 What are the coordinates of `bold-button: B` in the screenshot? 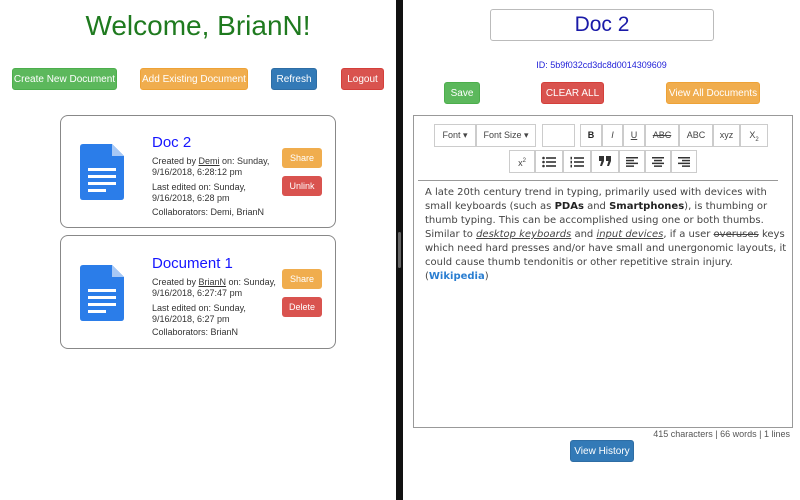 It's located at (591, 135).